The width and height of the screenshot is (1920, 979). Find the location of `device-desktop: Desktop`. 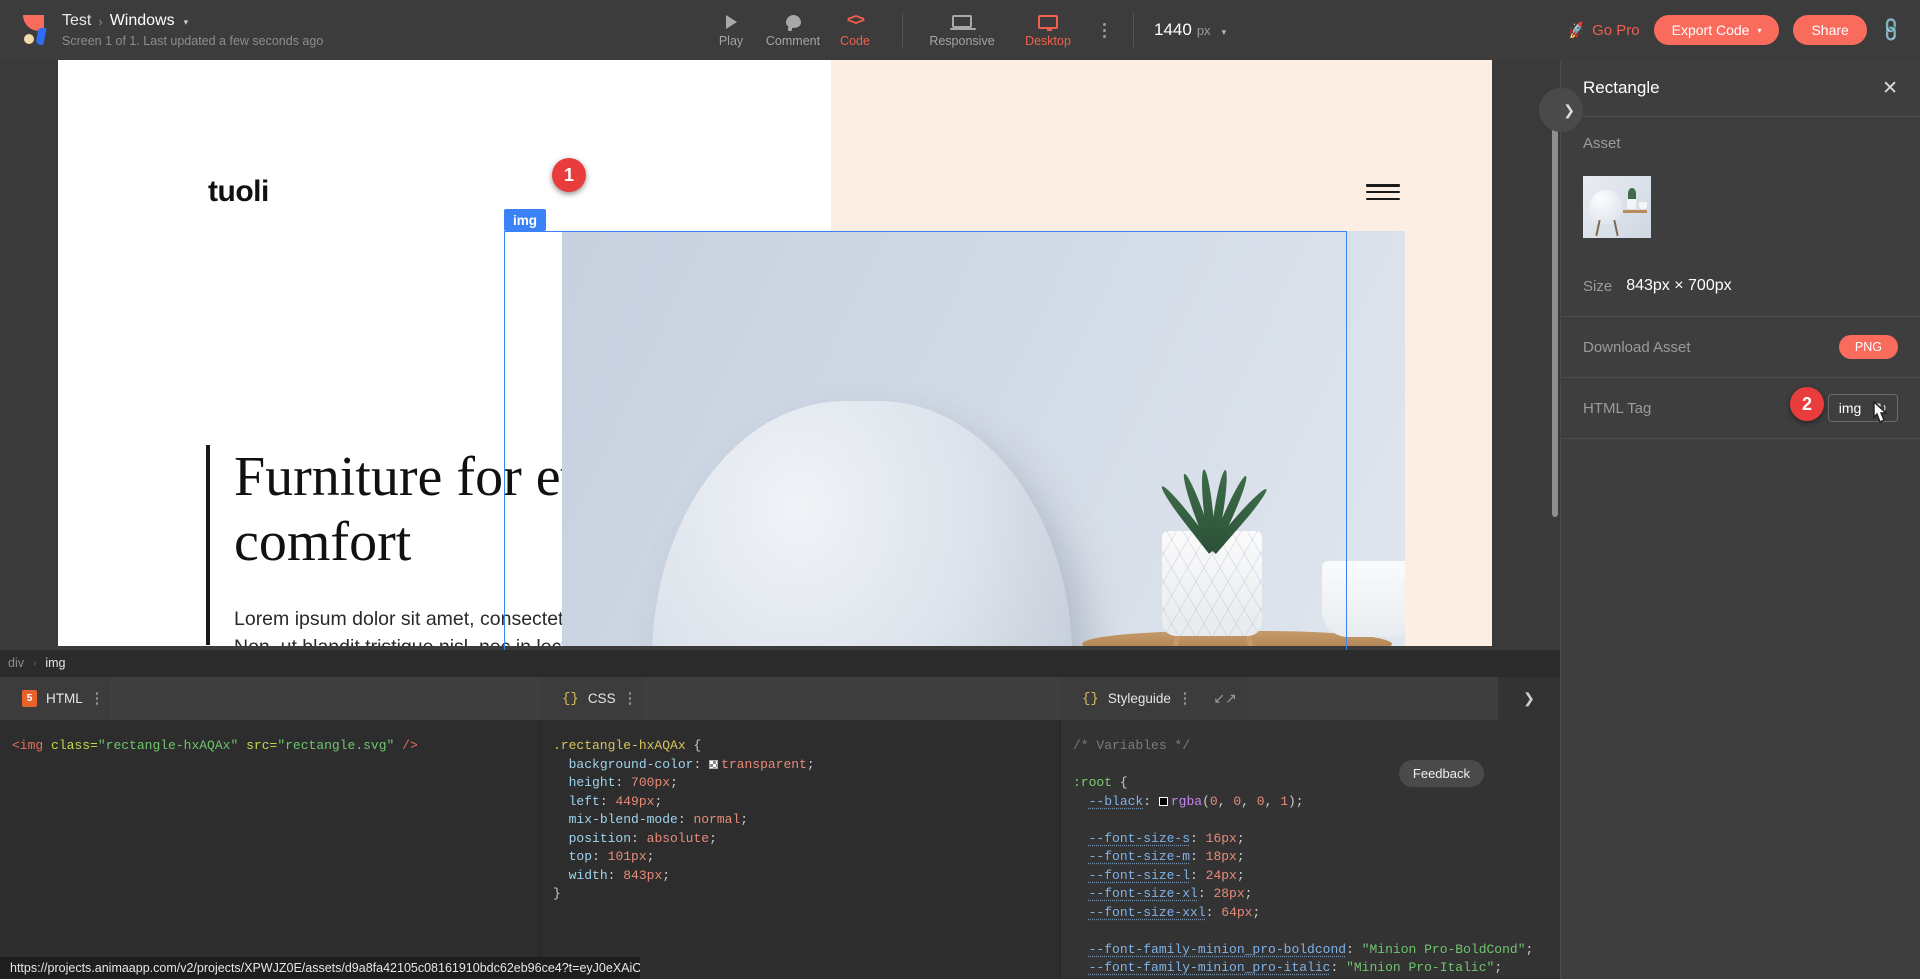

device-desktop: Desktop is located at coordinates (1048, 30).